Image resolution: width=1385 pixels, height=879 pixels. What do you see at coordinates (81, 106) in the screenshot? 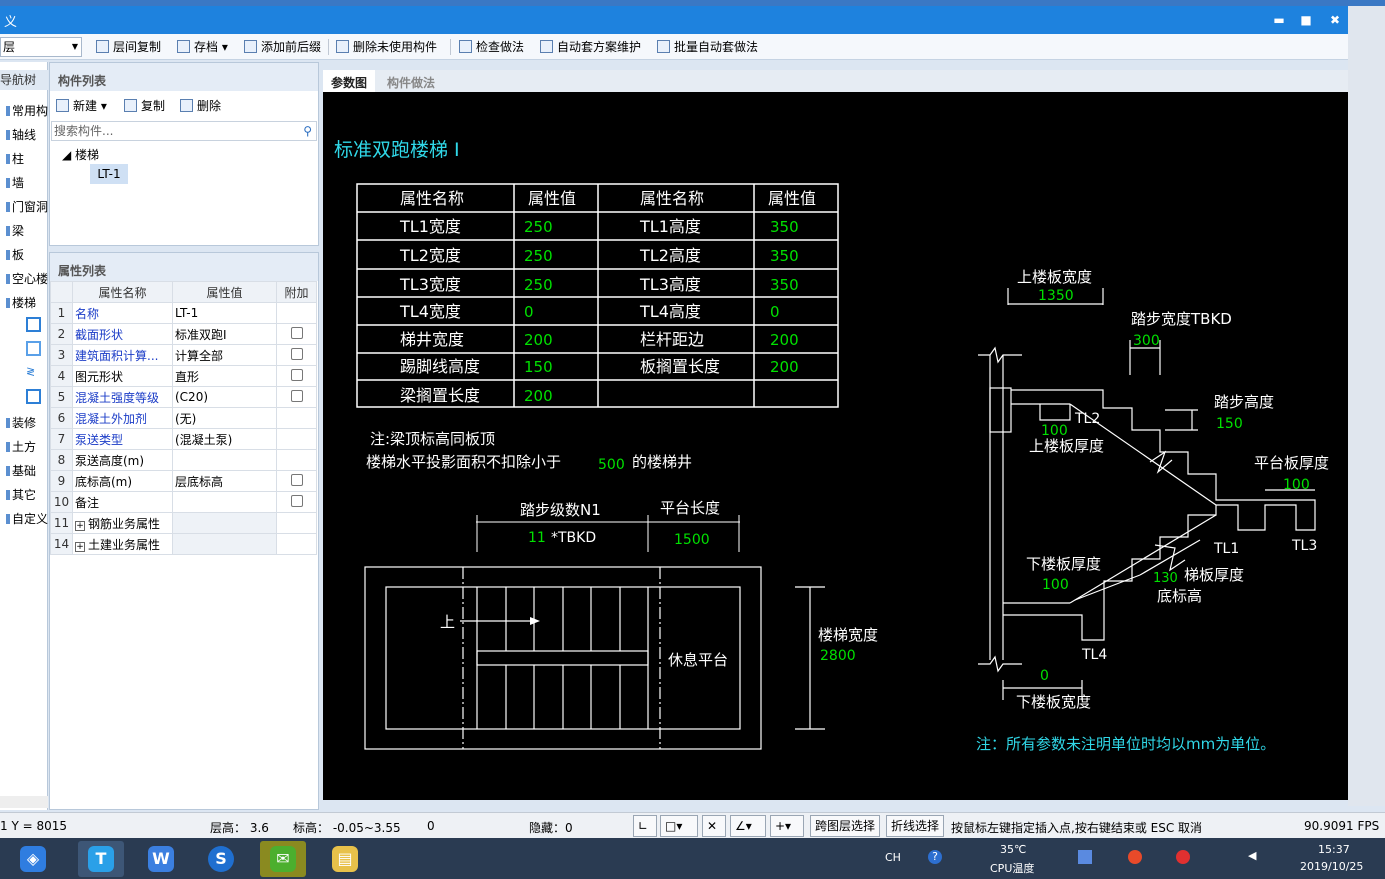
I see `new-button: 新建 ▾` at bounding box center [81, 106].